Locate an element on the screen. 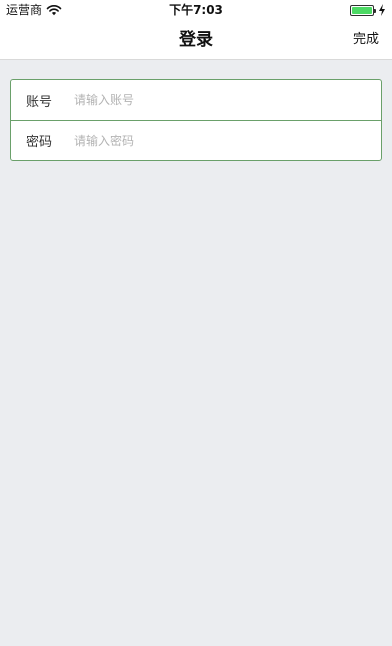 This screenshot has height=646, width=392. done-button: 完成 is located at coordinates (366, 40).